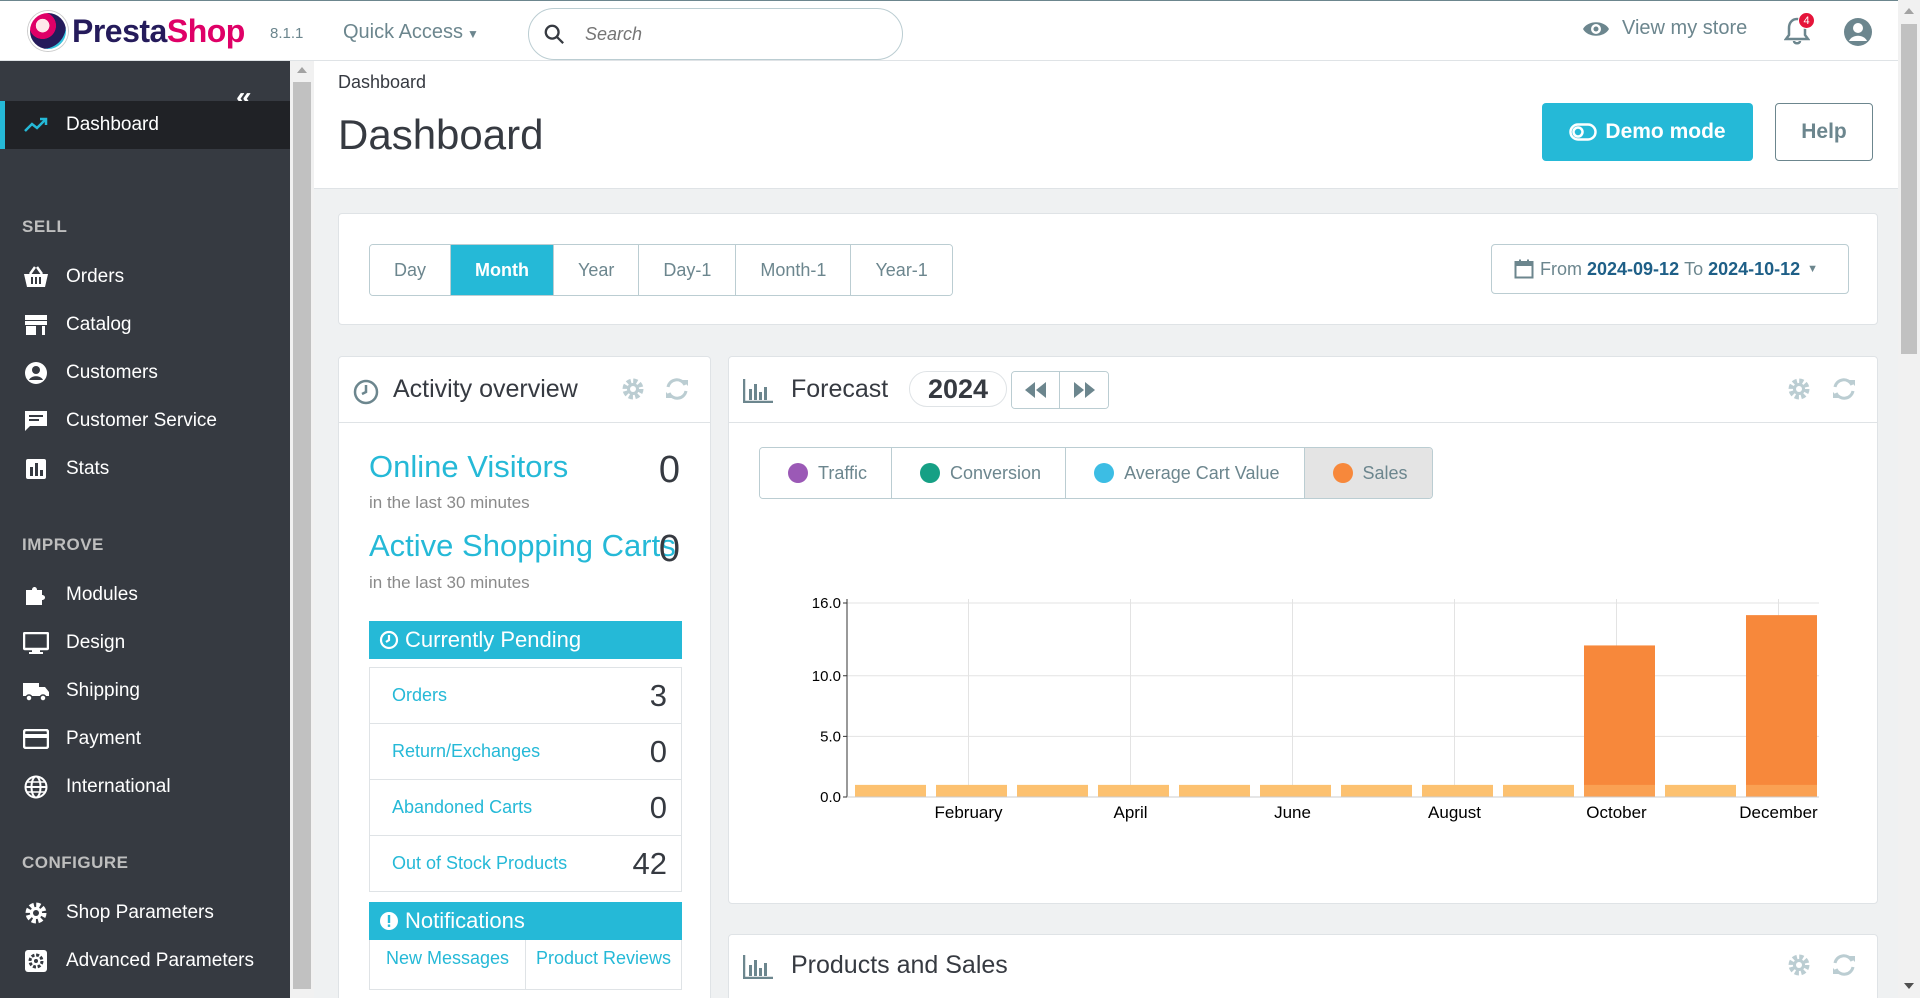 The image size is (1920, 998). I want to click on period-month-button: Month, so click(502, 270).